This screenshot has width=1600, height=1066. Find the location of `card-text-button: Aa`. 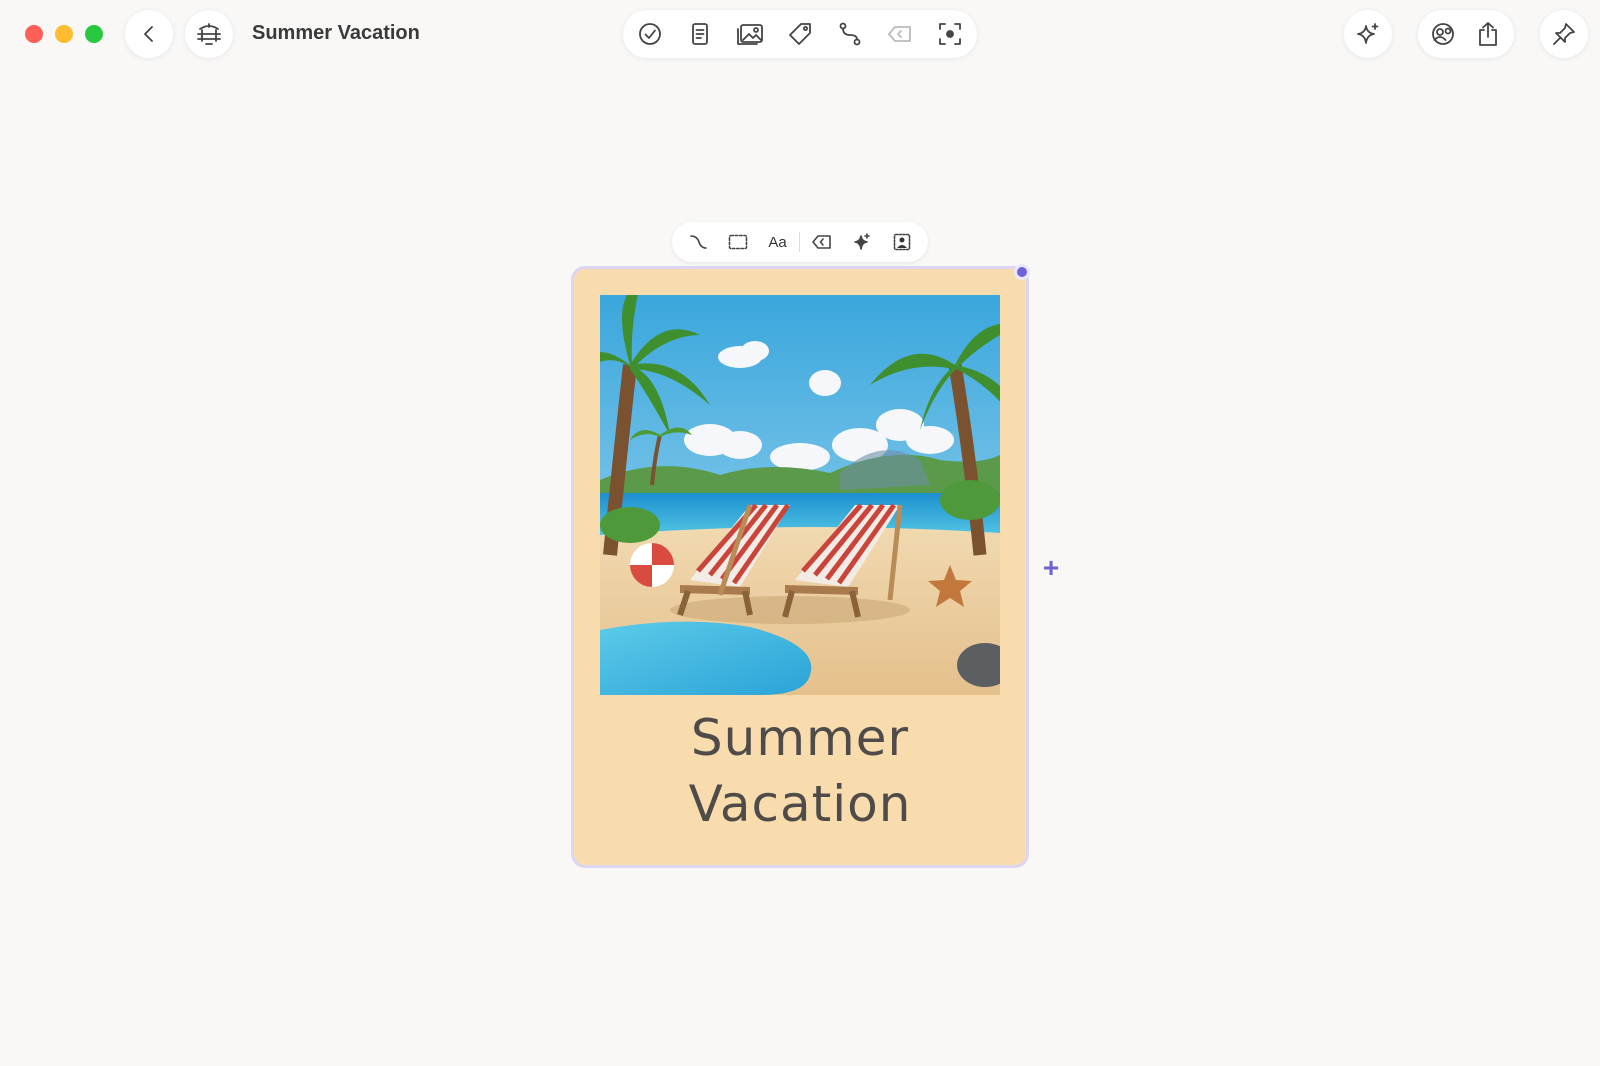

card-text-button: Aa is located at coordinates (778, 242).